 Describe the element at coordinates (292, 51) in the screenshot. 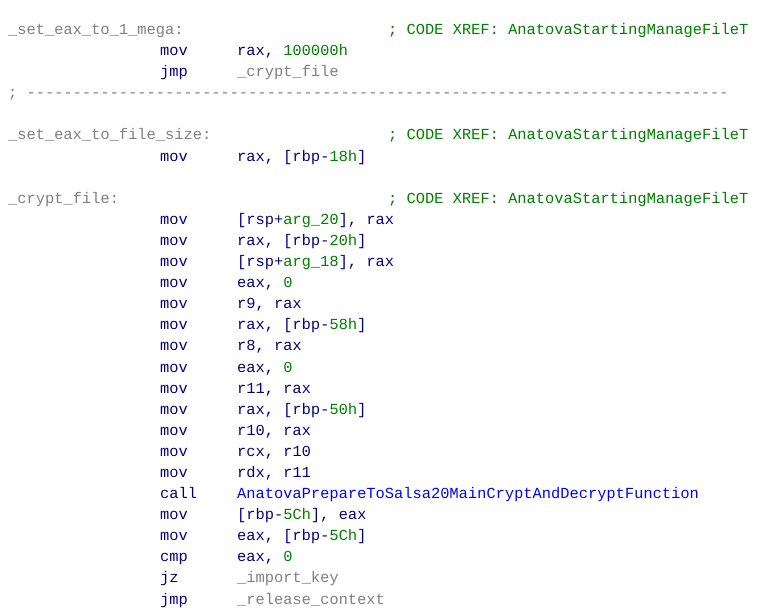

I see `instruction-operand: rax, 100000h` at that location.